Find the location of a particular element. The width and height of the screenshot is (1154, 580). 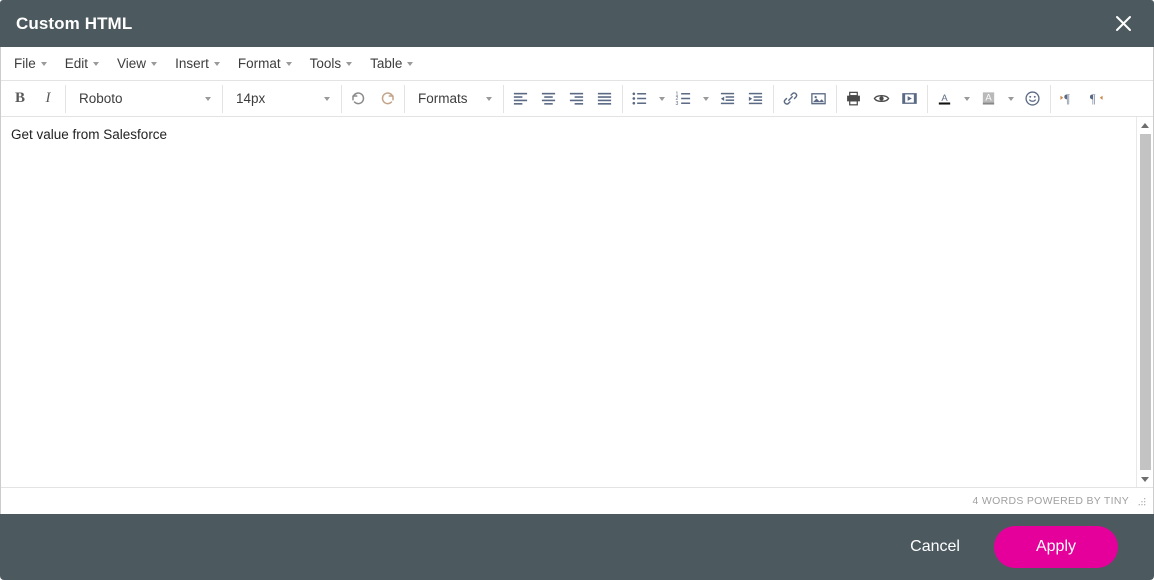

toolbar-group-colors: A A is located at coordinates (989, 98).